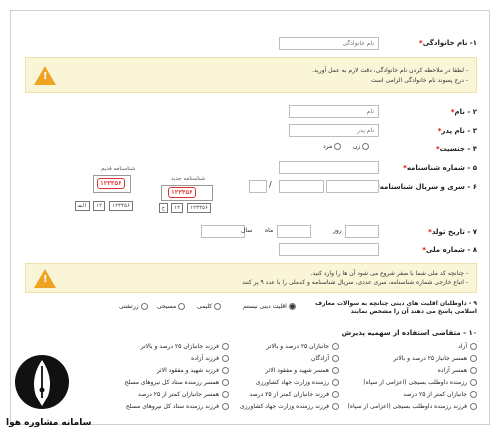 The image size is (500, 432). Describe the element at coordinates (183, 394) in the screenshot. I see `quota-option: همسر جانبازان کمتر از ۲۵ درصد` at that location.